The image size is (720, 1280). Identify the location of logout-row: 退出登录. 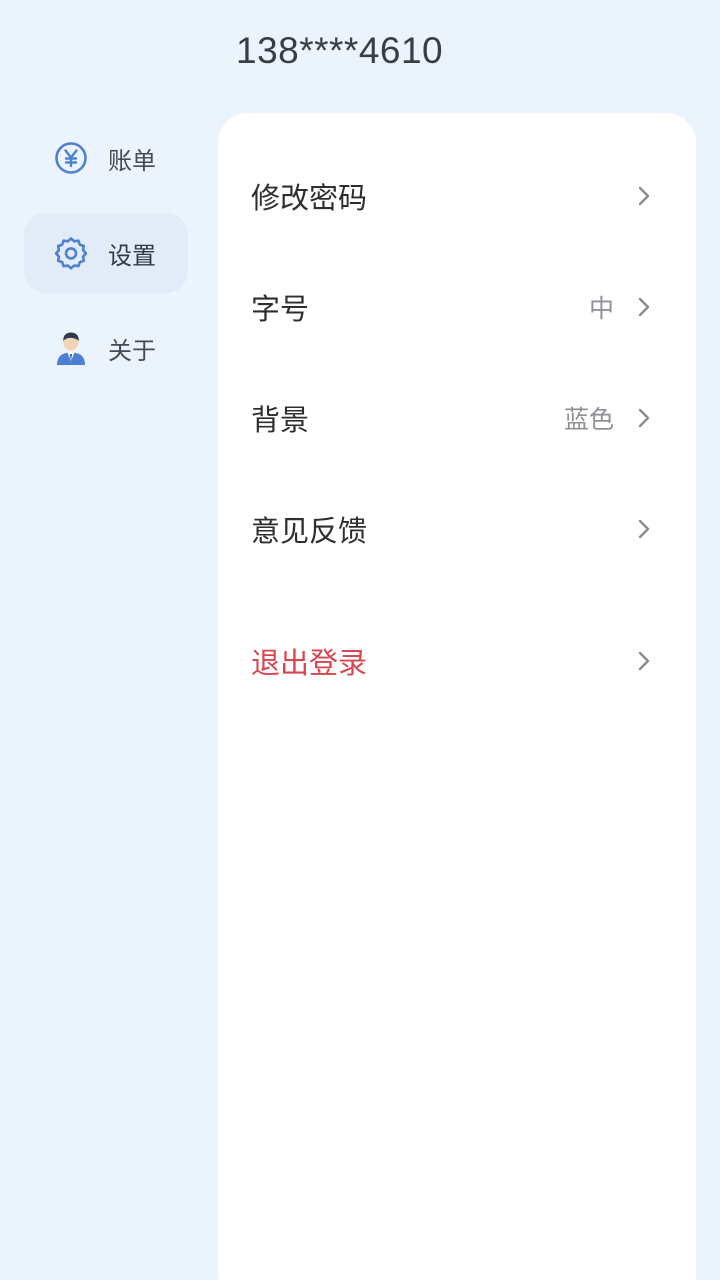
(457, 661).